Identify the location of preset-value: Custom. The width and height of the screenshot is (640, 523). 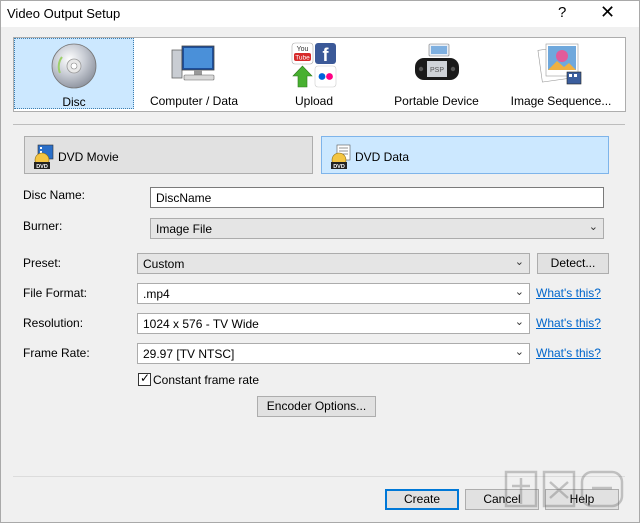
(164, 264).